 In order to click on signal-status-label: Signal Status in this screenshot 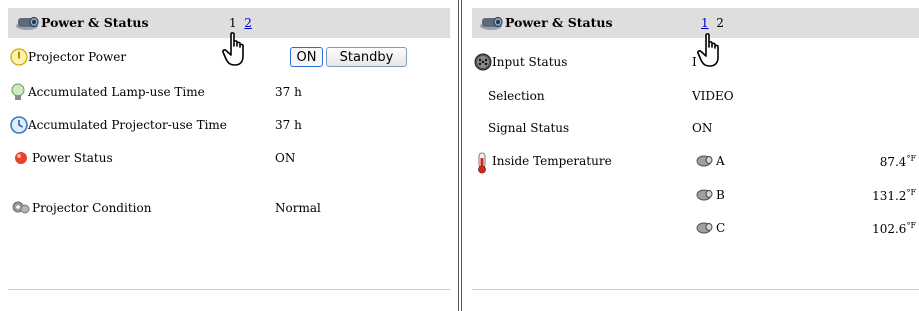, I will do `click(529, 128)`.